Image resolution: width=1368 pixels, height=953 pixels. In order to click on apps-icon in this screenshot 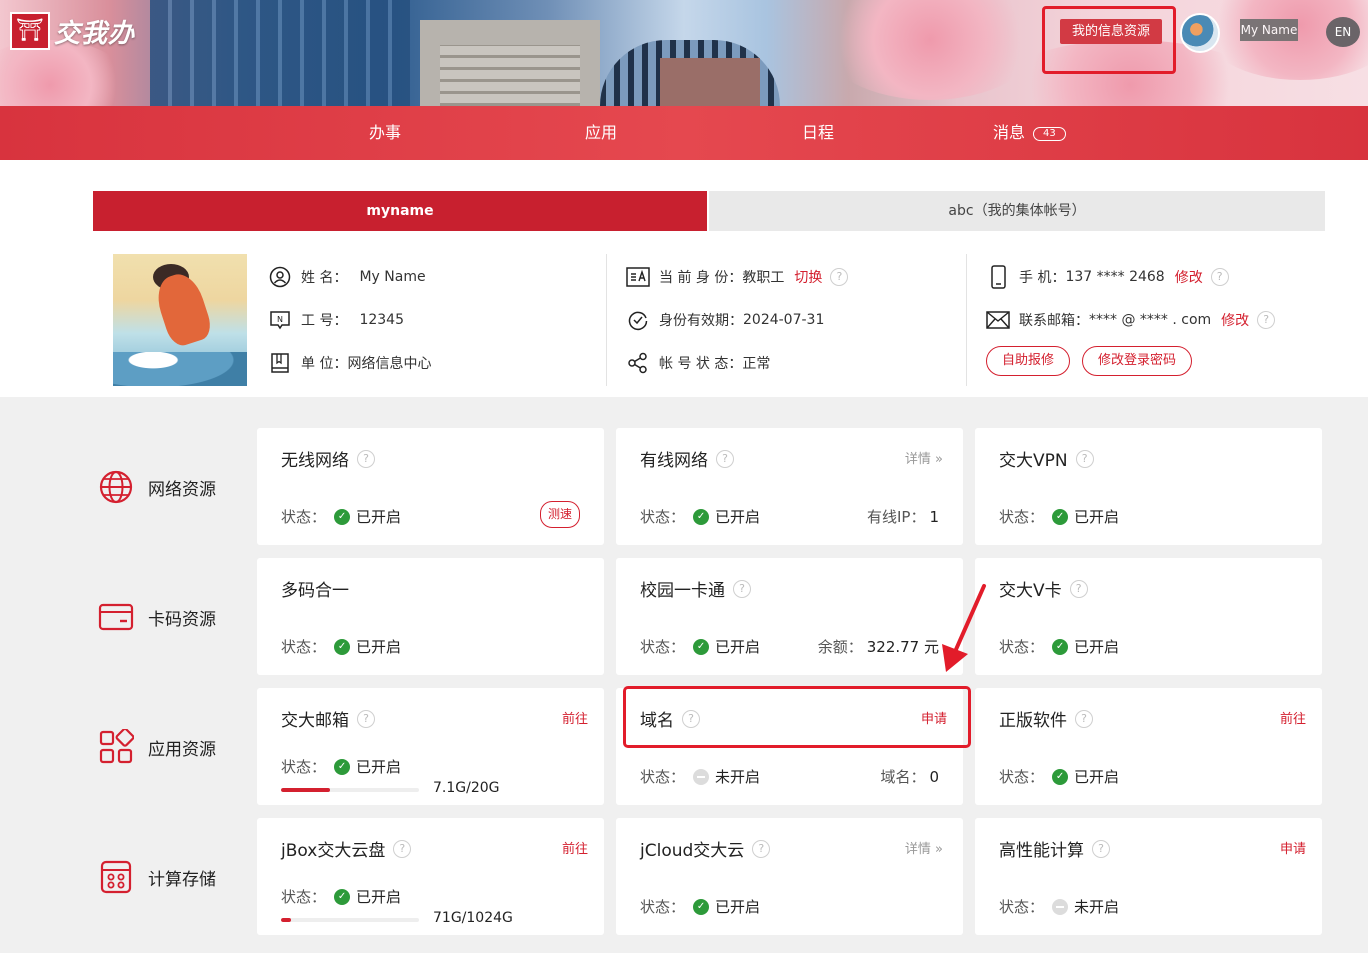, I will do `click(116, 746)`.